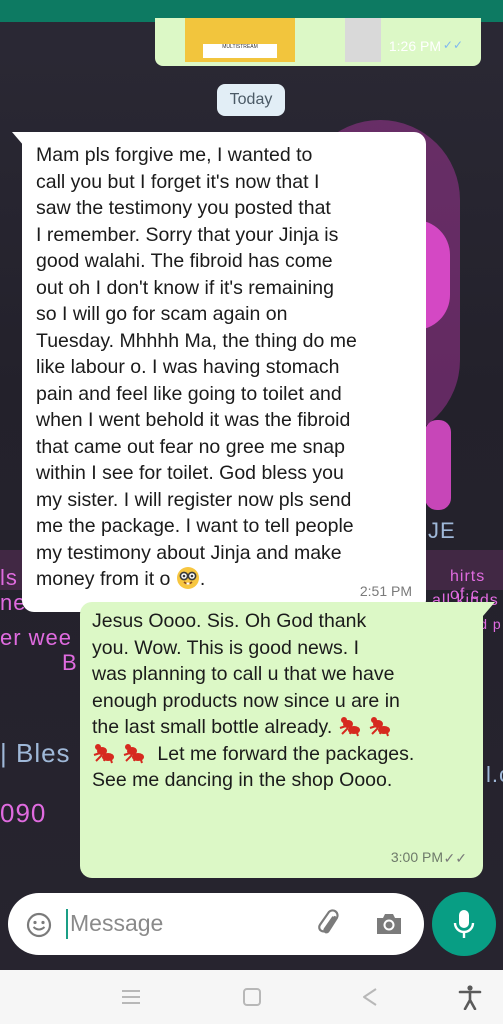 Image resolution: width=503 pixels, height=1024 pixels. I want to click on emoji-icon, so click(39, 925).